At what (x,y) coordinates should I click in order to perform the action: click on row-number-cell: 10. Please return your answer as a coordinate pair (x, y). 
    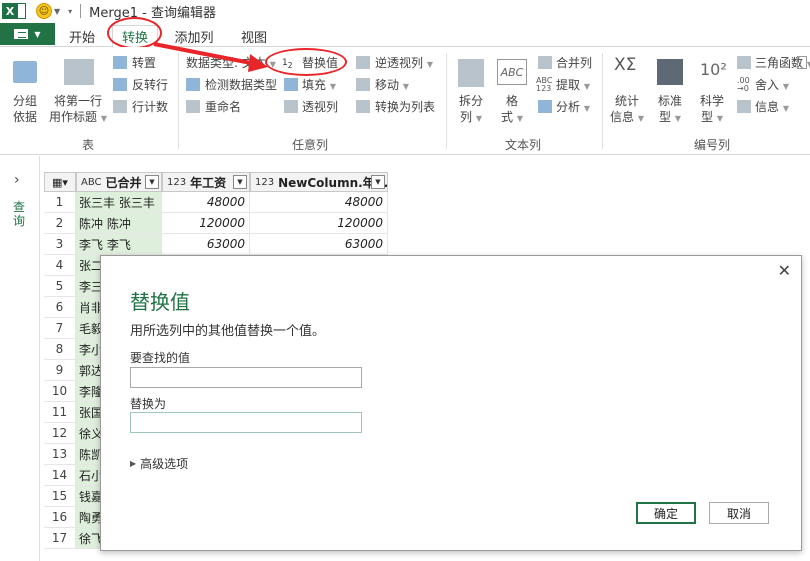
    Looking at the image, I should click on (60, 391).